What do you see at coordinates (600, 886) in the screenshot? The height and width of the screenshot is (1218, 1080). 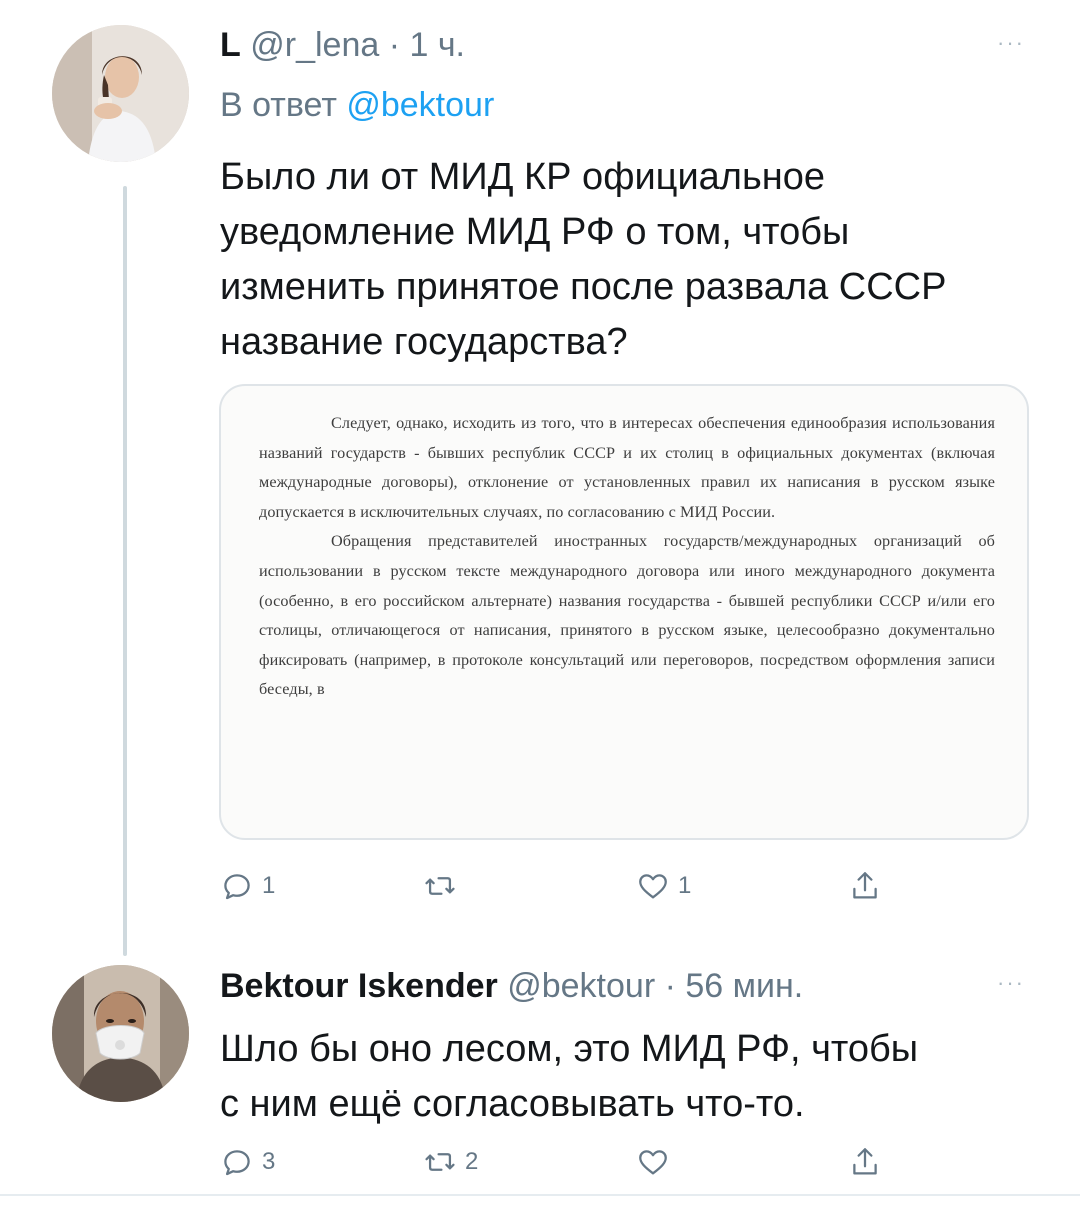 I see `tweet-action-bar: 1 1` at bounding box center [600, 886].